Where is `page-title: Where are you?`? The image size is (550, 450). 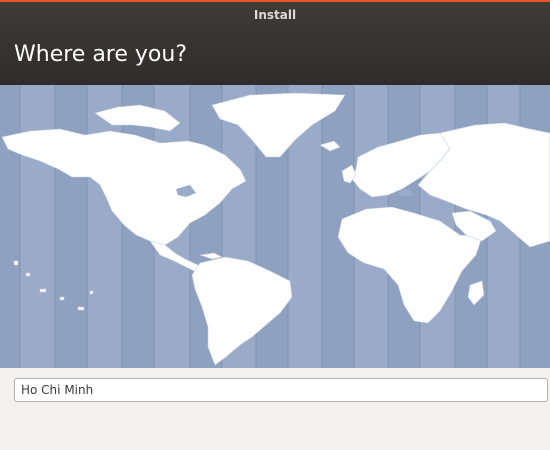 page-title: Where are you? is located at coordinates (100, 54).